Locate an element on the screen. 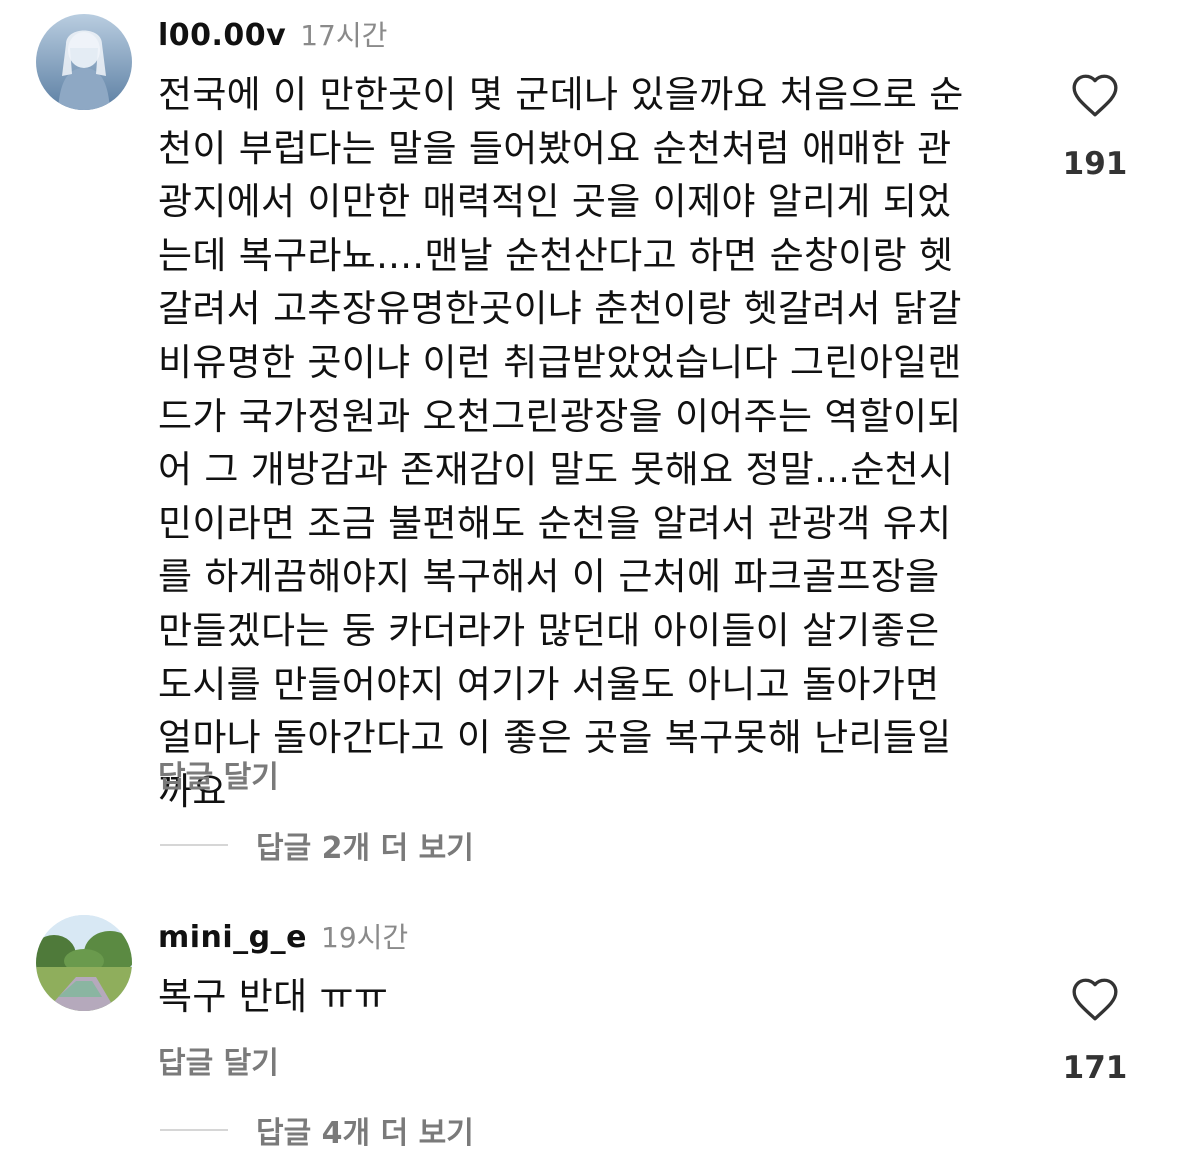  timestamp: 19시간 is located at coordinates (365, 937).